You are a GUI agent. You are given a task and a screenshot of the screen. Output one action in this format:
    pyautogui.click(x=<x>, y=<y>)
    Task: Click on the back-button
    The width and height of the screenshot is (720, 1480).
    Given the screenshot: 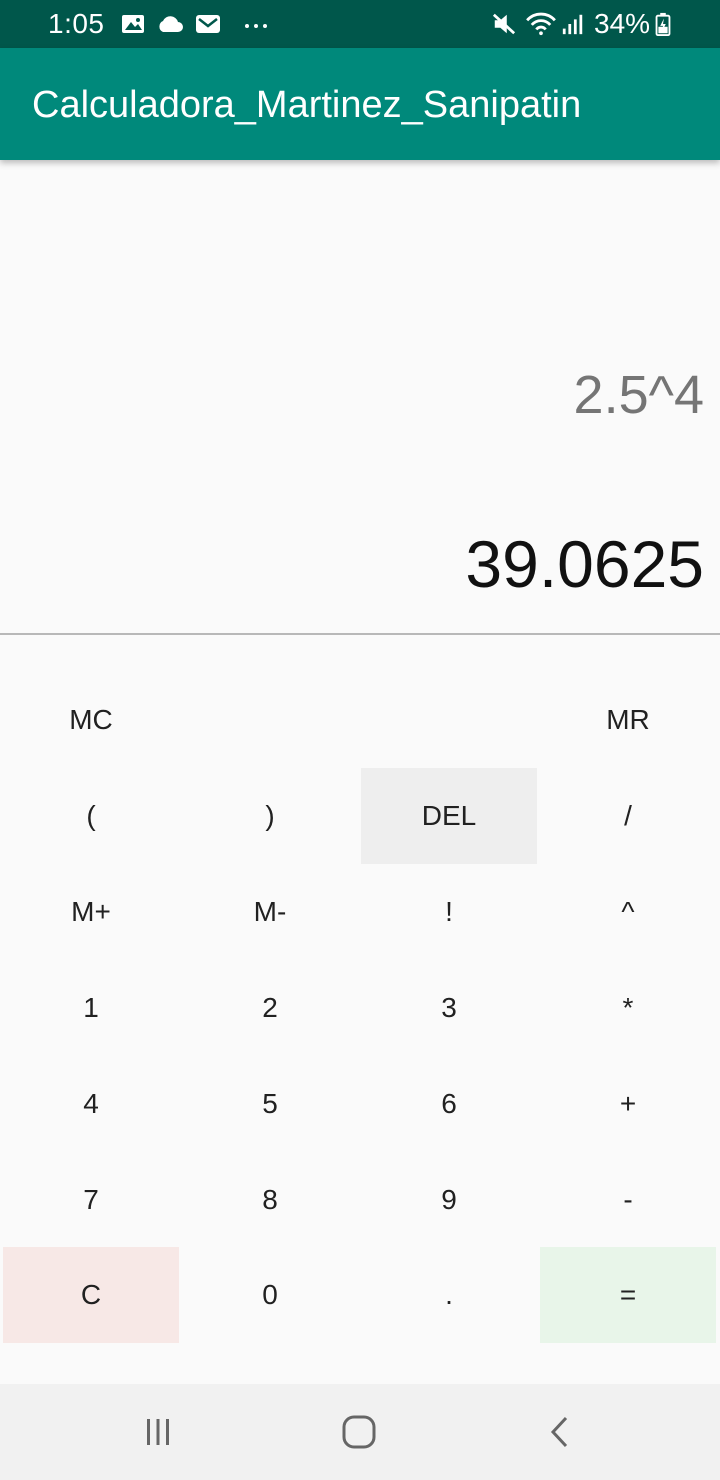 What is the action you would take?
    pyautogui.click(x=560, y=1432)
    